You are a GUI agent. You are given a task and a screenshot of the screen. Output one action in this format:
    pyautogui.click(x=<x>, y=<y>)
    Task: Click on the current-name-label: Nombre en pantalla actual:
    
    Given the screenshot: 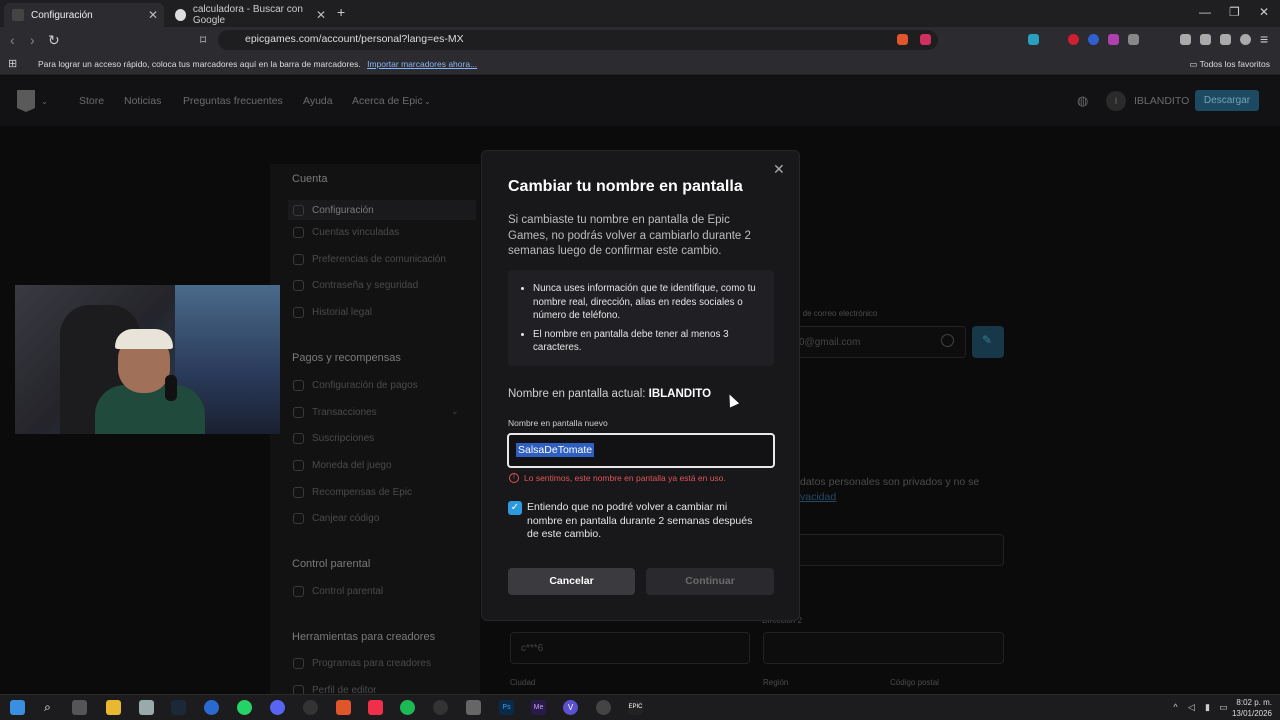 What is the action you would take?
    pyautogui.click(x=577, y=394)
    